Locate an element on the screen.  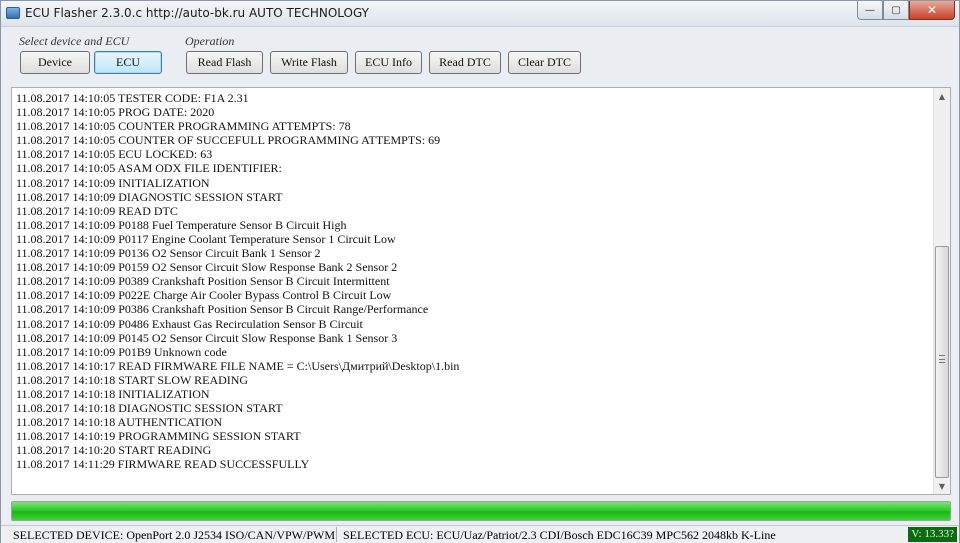
write-flash-button: Write Flash is located at coordinates (309, 62).